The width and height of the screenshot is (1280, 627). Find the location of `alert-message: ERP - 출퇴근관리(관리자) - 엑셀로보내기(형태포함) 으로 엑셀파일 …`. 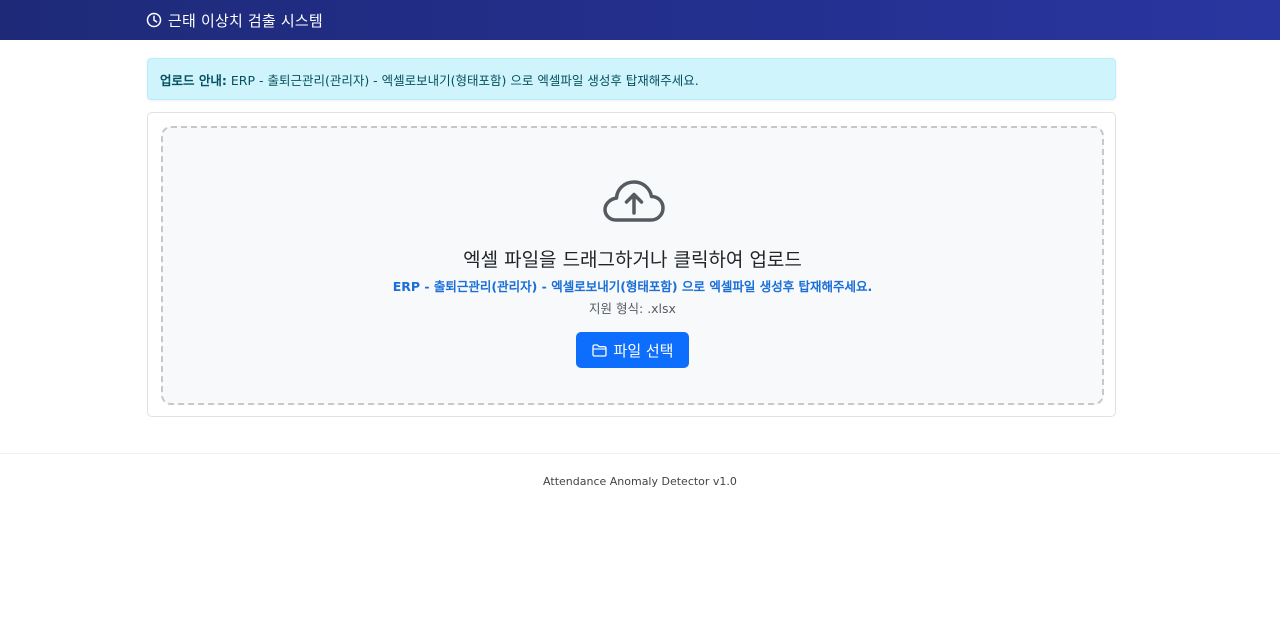

alert-message: ERP - 출퇴근관리(관리자) - 엑셀로보내기(형태포함) 으로 엑셀파일 … is located at coordinates (464, 80).